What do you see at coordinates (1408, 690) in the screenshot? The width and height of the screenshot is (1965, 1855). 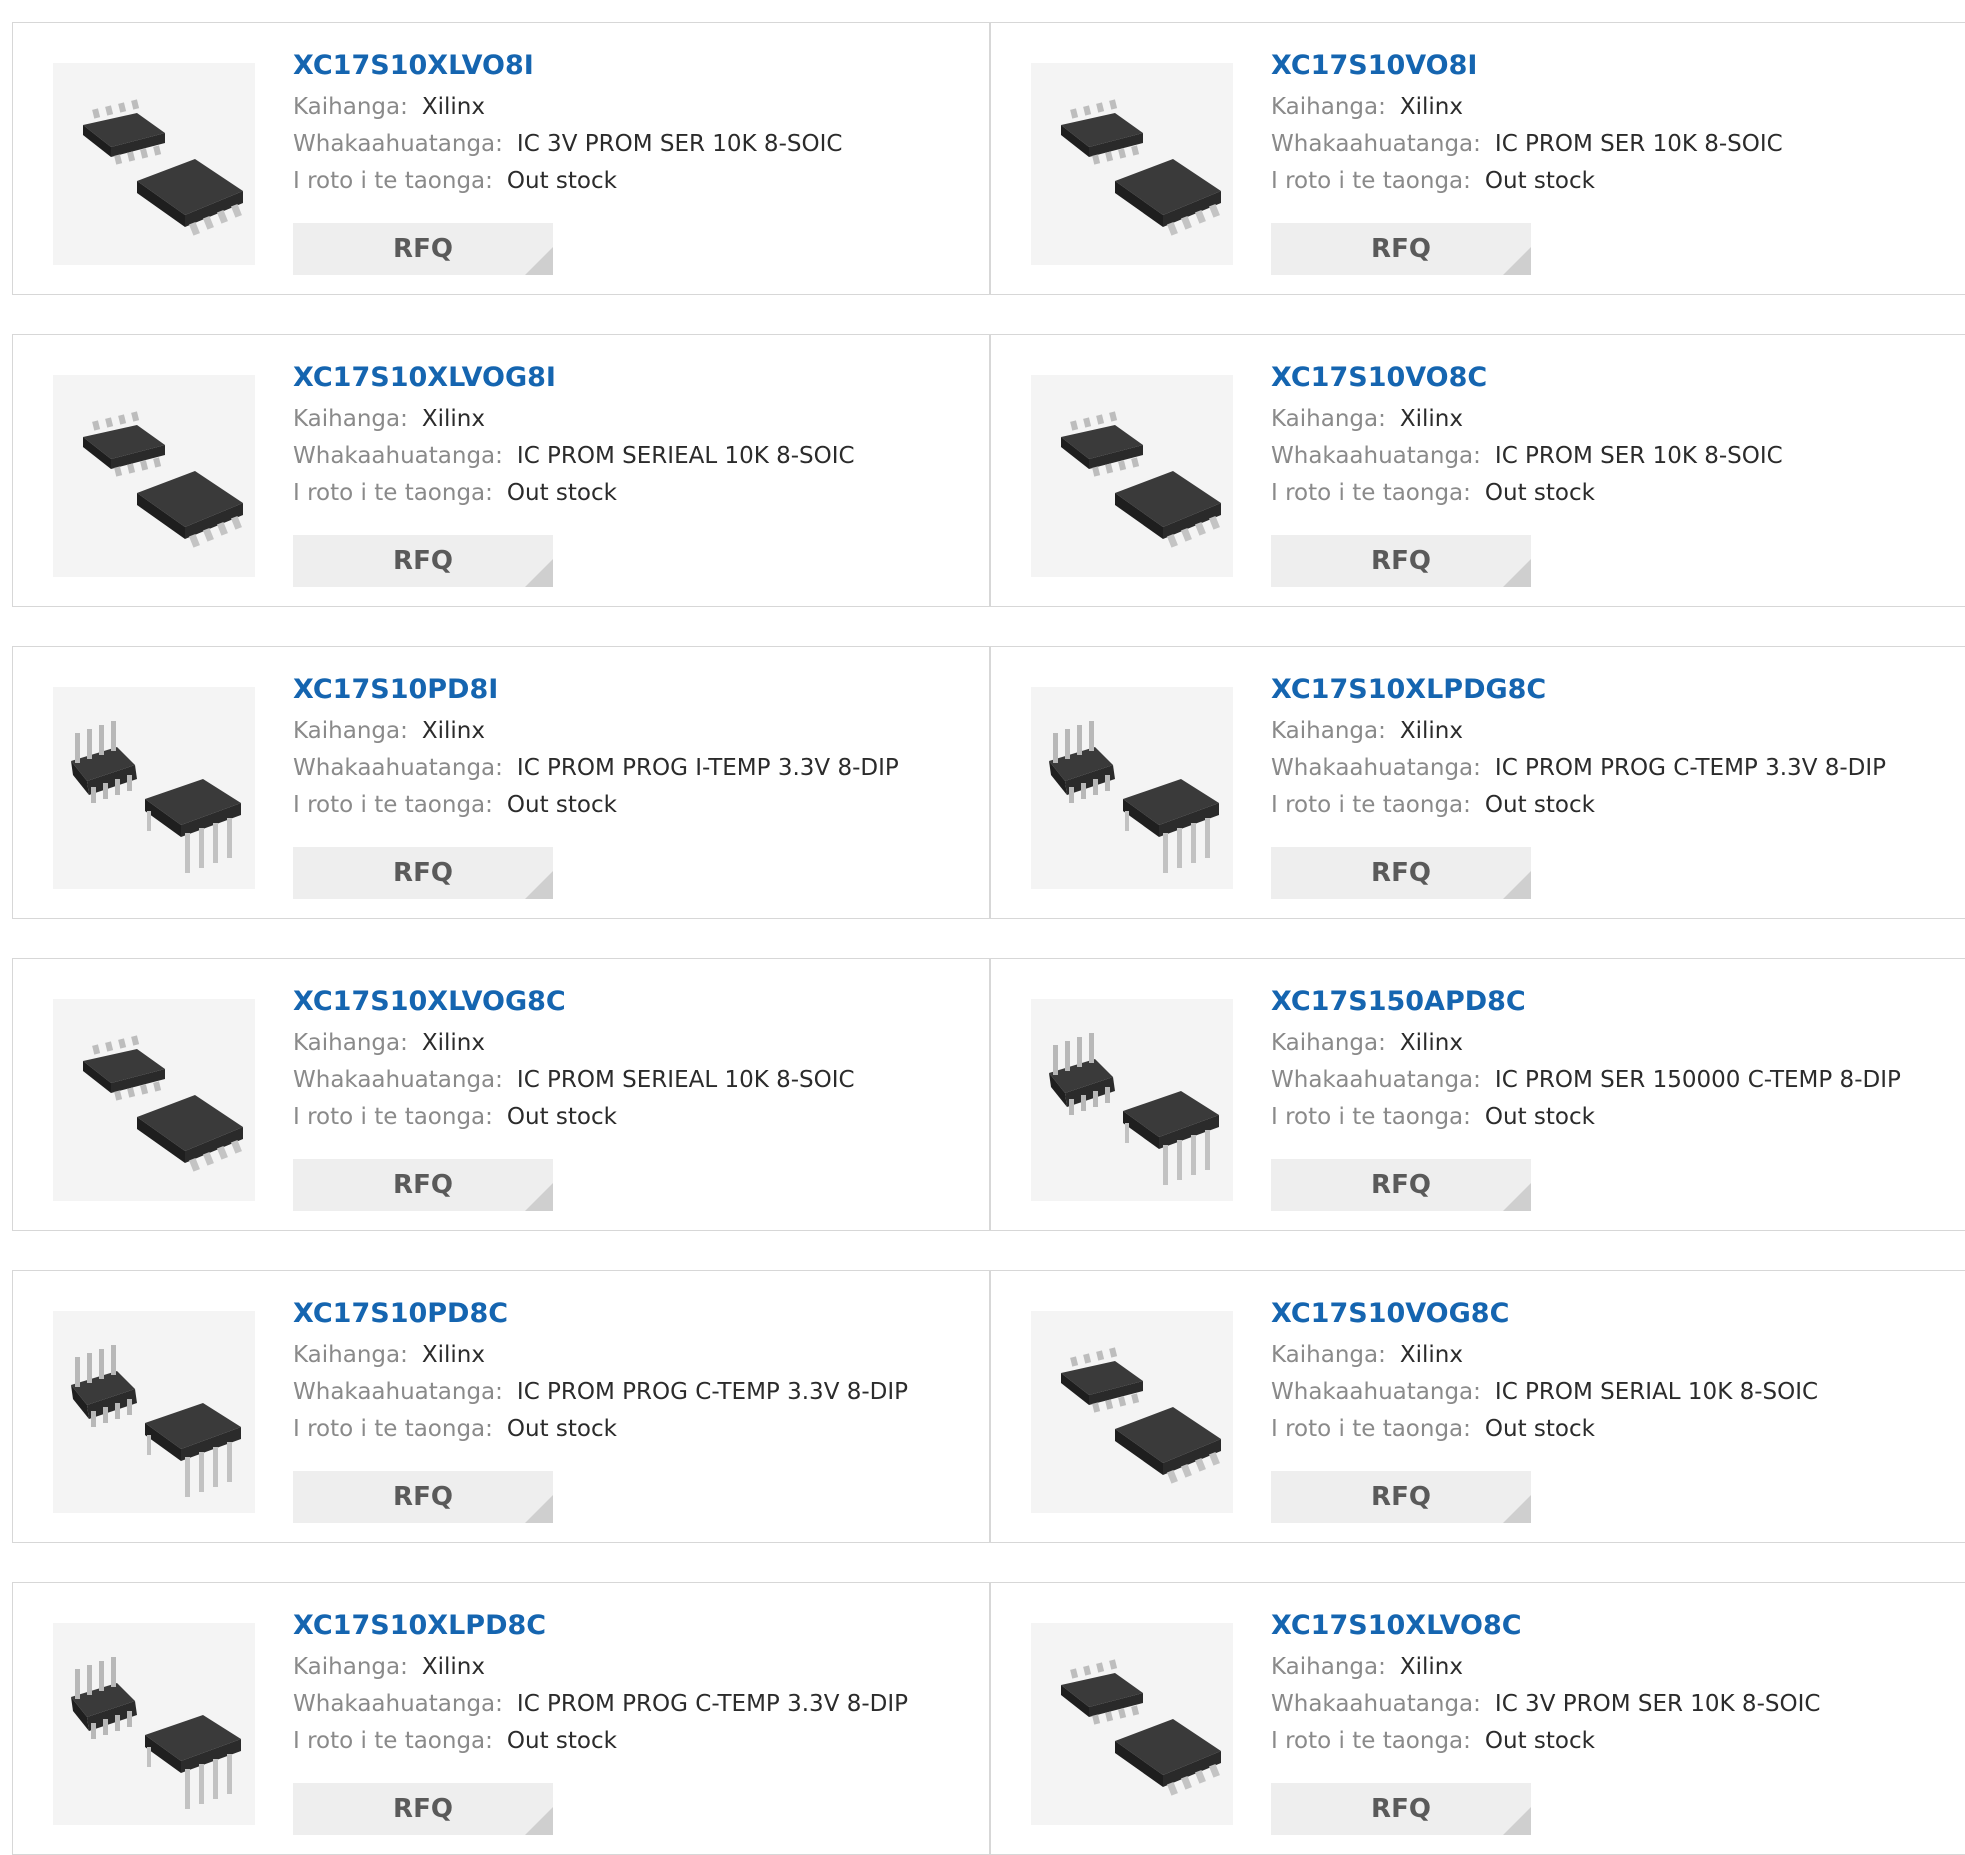 I see `part-number-link: XC17S10XLPDG8C` at bounding box center [1408, 690].